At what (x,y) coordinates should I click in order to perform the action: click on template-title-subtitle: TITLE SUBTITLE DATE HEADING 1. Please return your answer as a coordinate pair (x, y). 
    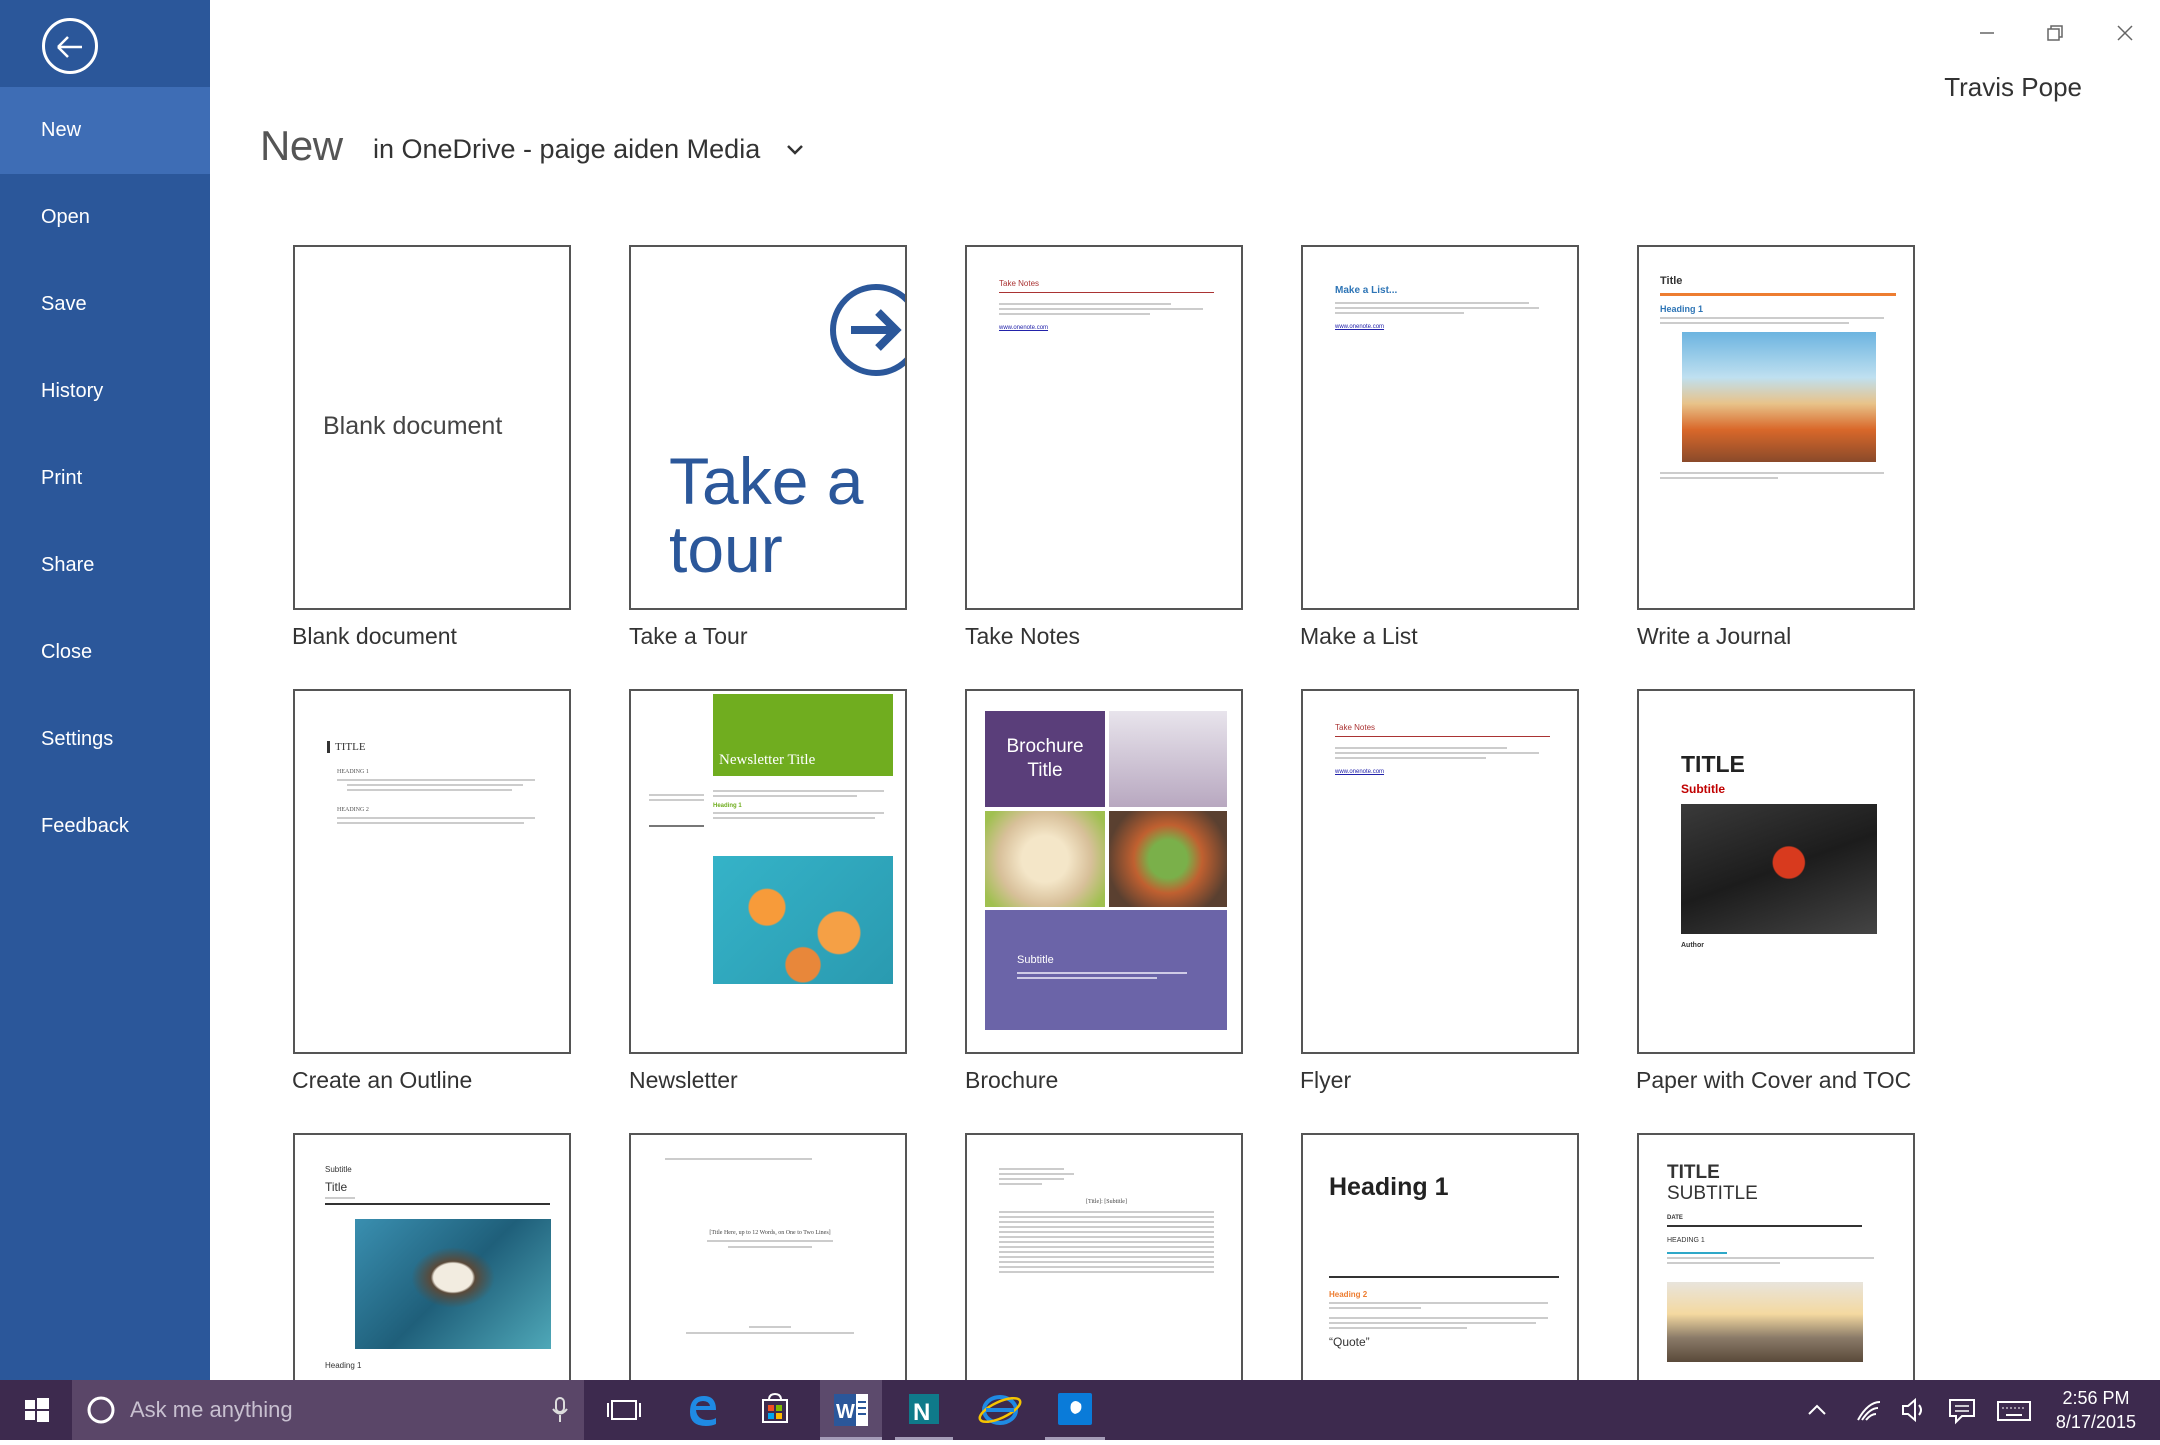
    Looking at the image, I should click on (1776, 1263).